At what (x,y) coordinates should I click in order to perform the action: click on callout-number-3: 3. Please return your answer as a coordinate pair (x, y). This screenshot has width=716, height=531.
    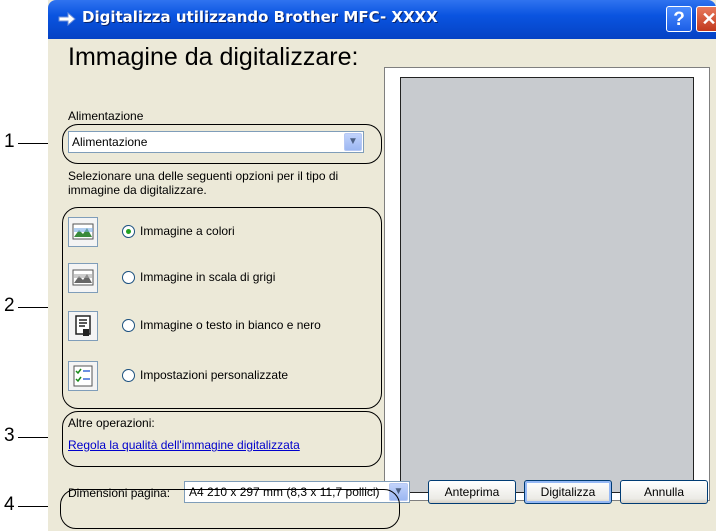
    Looking at the image, I should click on (9, 435).